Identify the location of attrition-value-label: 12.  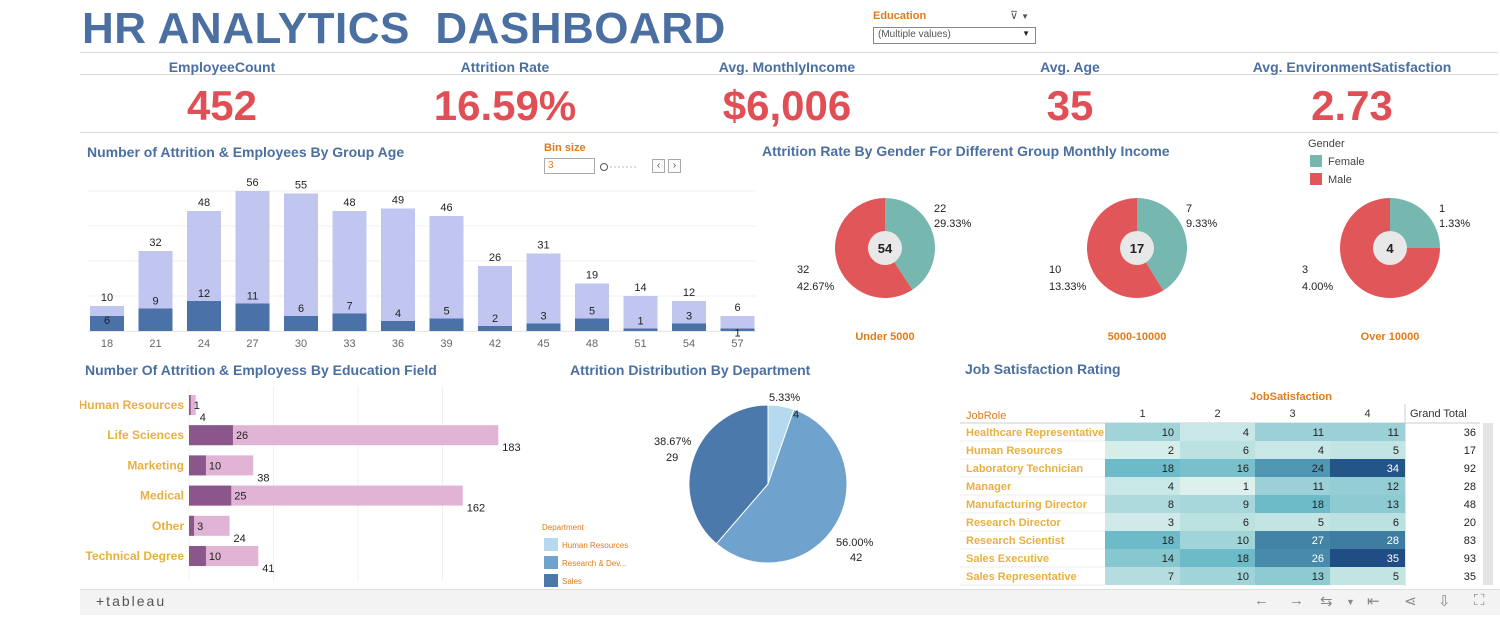
(204, 294).